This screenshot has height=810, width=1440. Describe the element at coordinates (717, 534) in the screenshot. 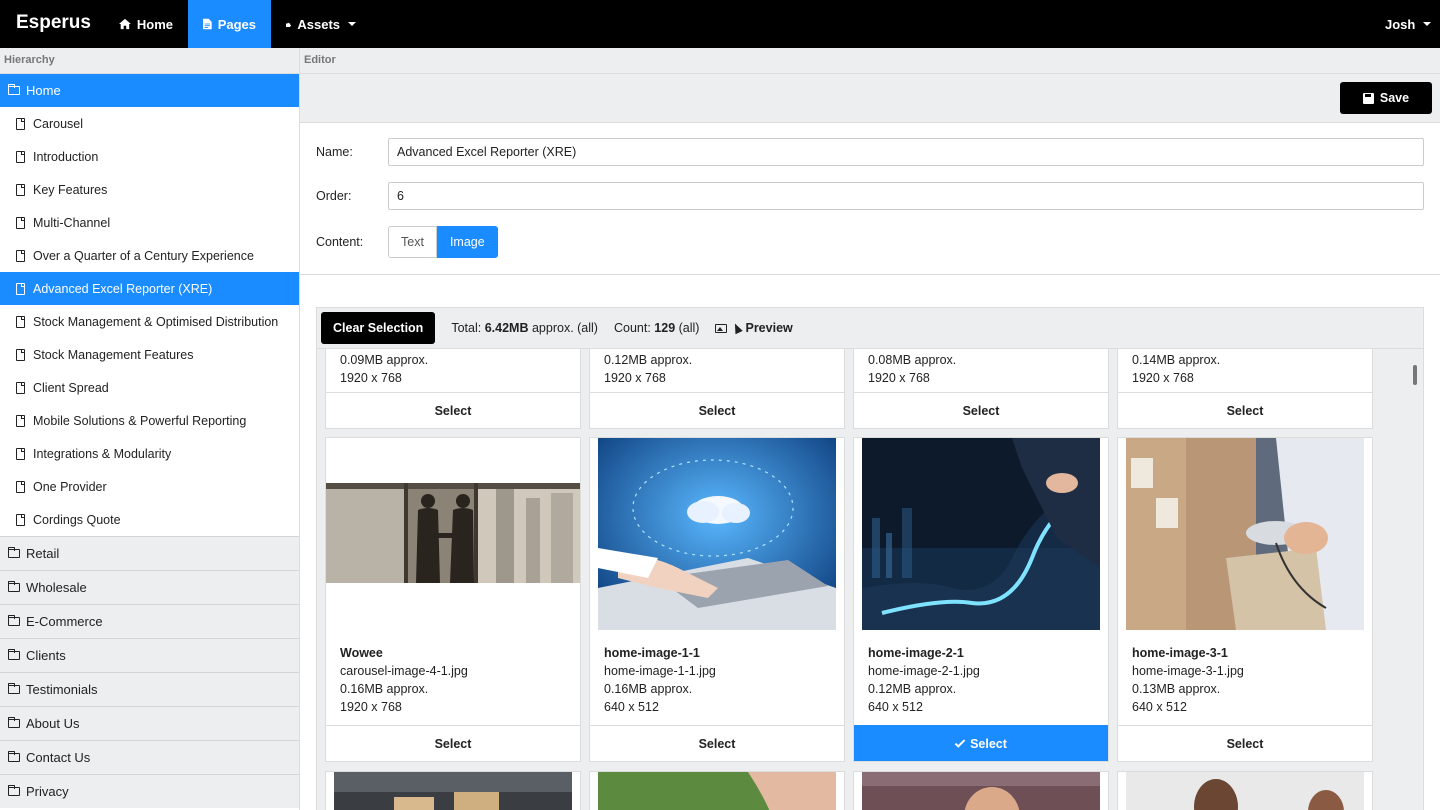

I see `thumbnail-cloud-laptop` at that location.